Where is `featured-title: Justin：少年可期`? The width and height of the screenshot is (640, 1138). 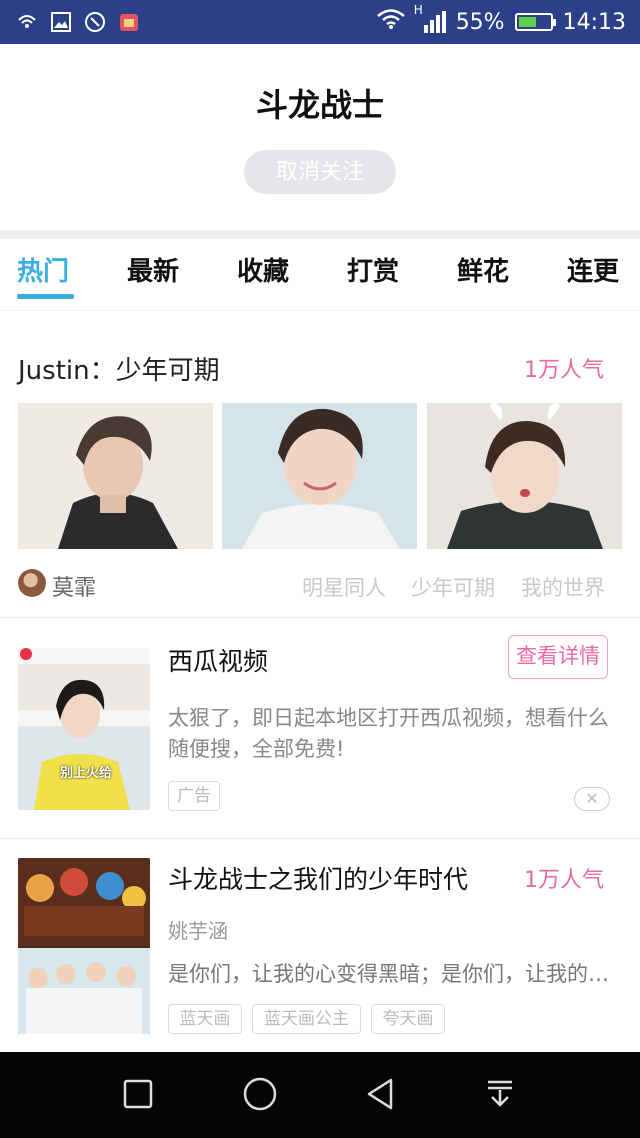 featured-title: Justin：少年可期 is located at coordinates (119, 371).